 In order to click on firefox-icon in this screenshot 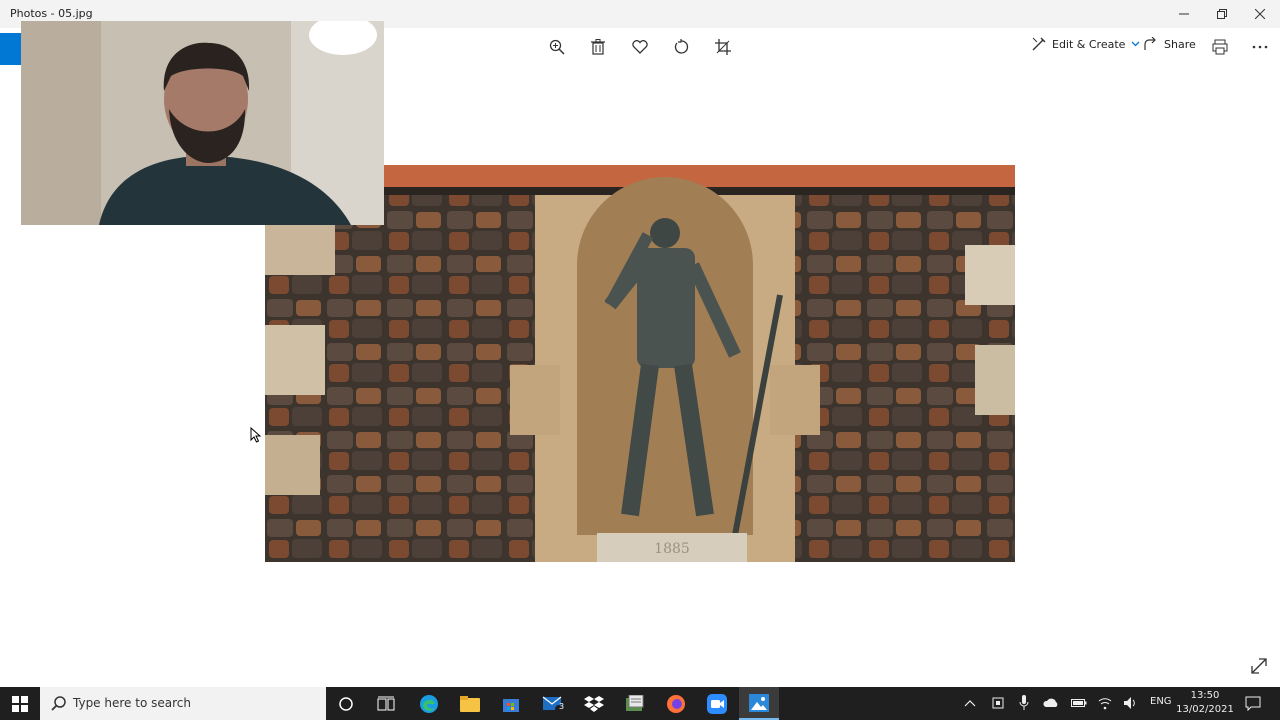, I will do `click(676, 703)`.